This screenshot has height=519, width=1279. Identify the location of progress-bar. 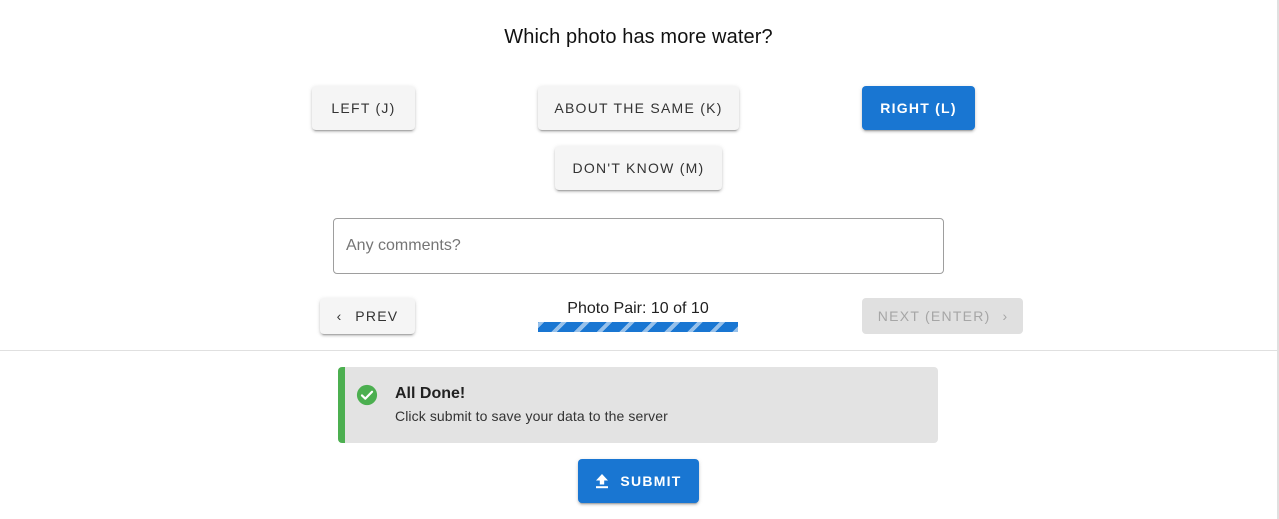
(638, 327).